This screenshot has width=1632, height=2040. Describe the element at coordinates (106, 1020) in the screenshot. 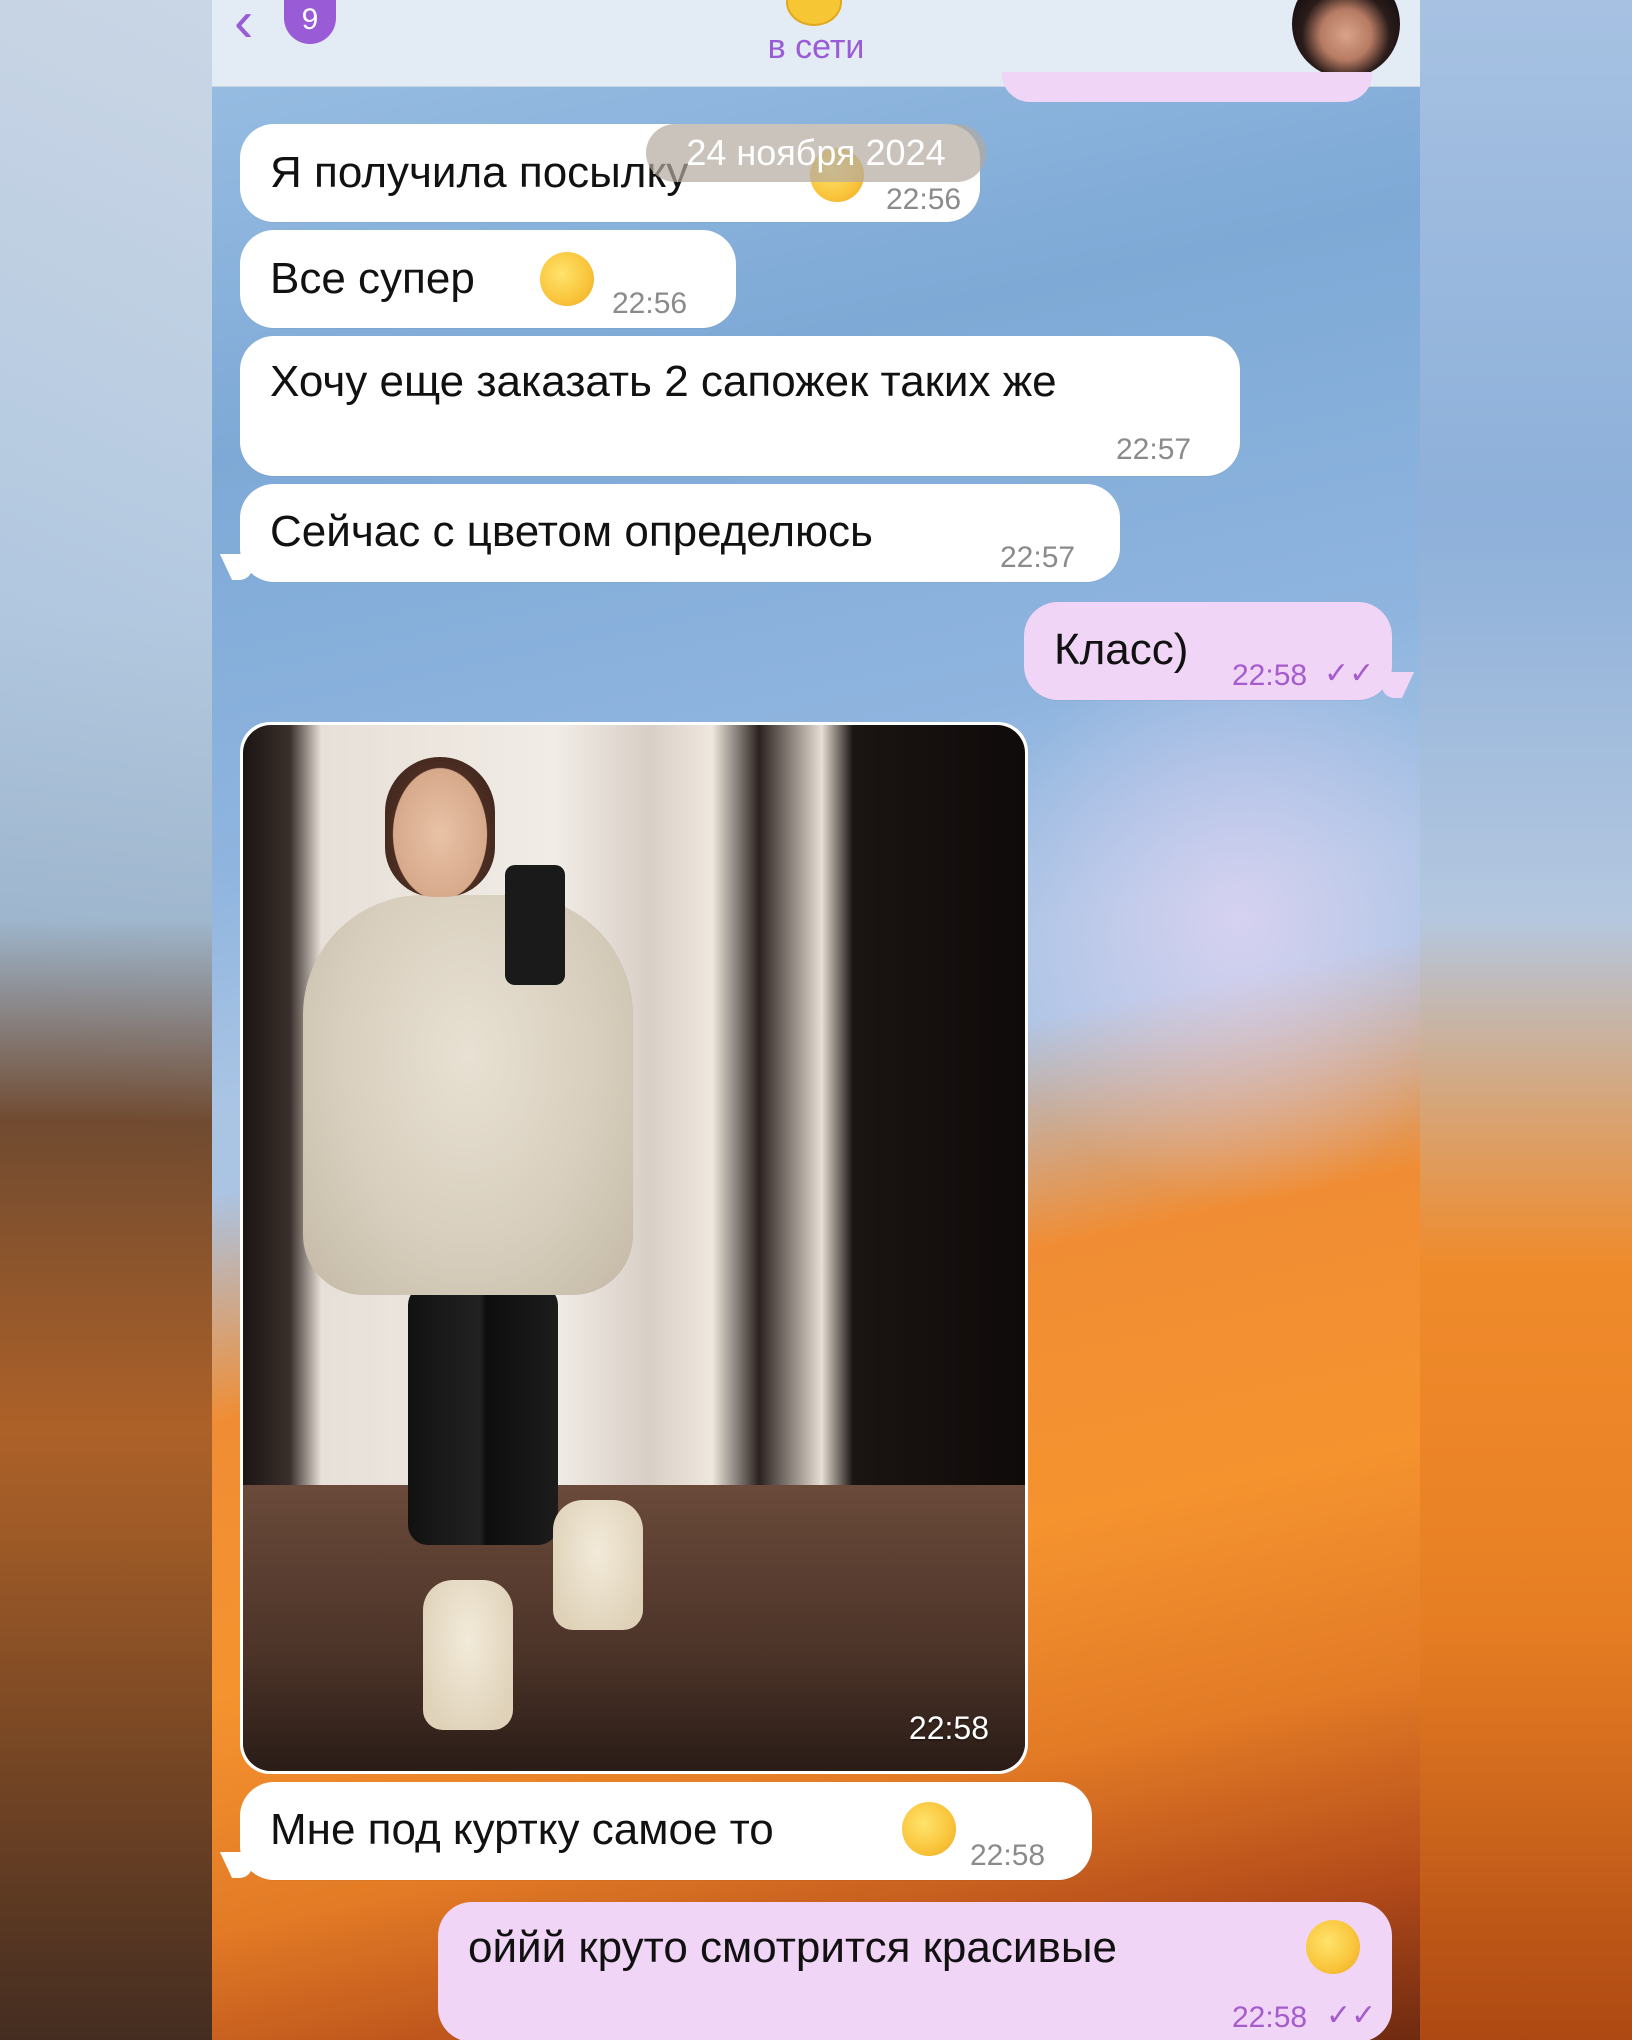

I see `background-blur-left` at that location.